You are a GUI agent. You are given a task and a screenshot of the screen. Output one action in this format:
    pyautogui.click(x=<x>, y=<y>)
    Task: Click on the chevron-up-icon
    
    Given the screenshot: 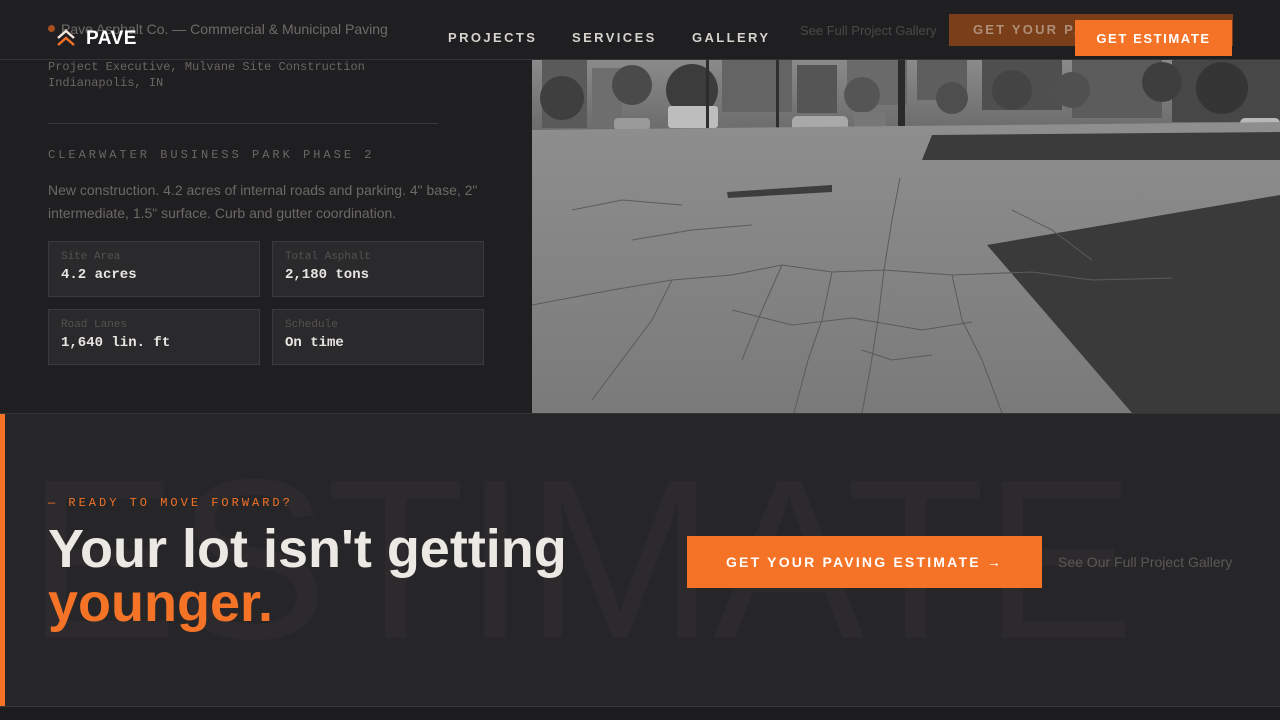 What is the action you would take?
    pyautogui.click(x=66, y=37)
    